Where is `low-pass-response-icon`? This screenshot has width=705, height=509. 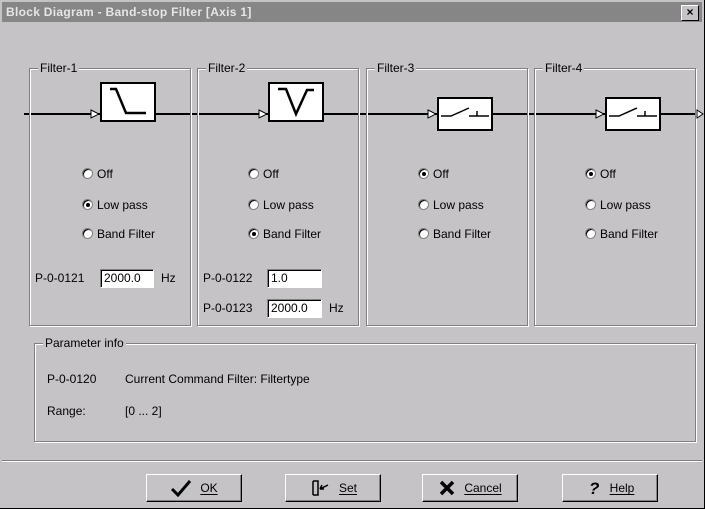
low-pass-response-icon is located at coordinates (128, 102).